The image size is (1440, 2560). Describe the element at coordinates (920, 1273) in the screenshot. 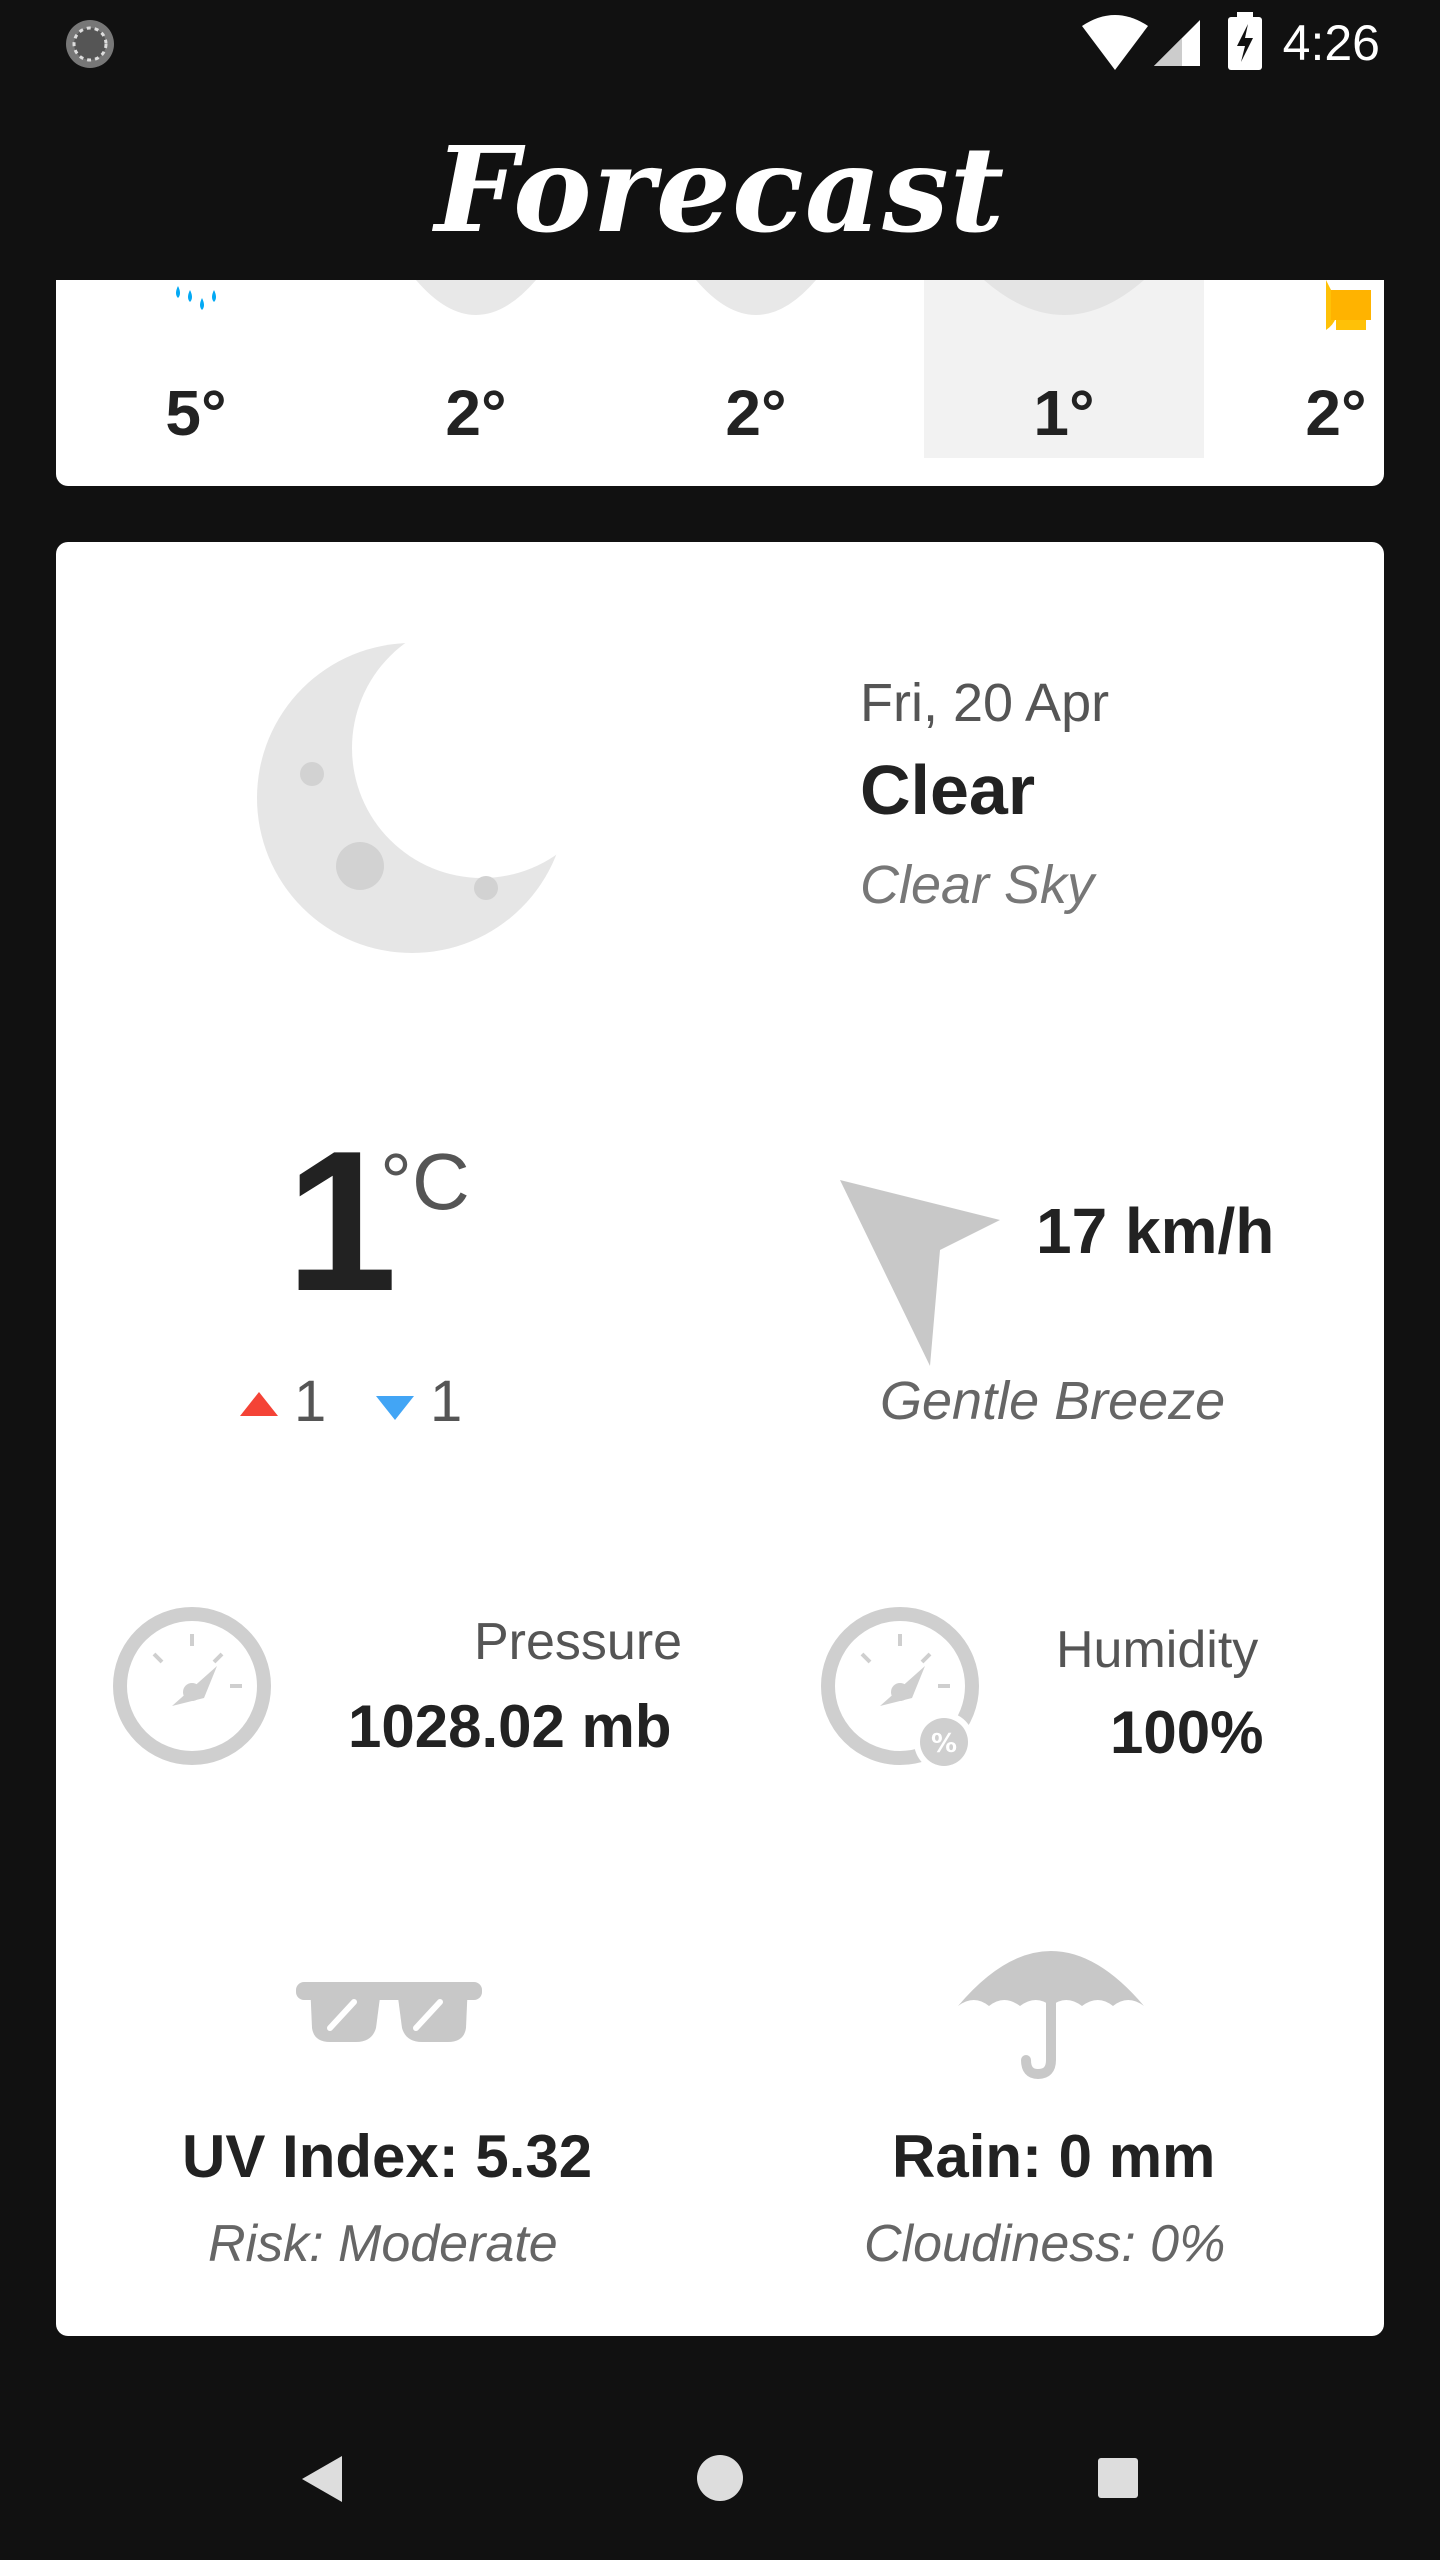

I see `wind-direction-icon` at that location.